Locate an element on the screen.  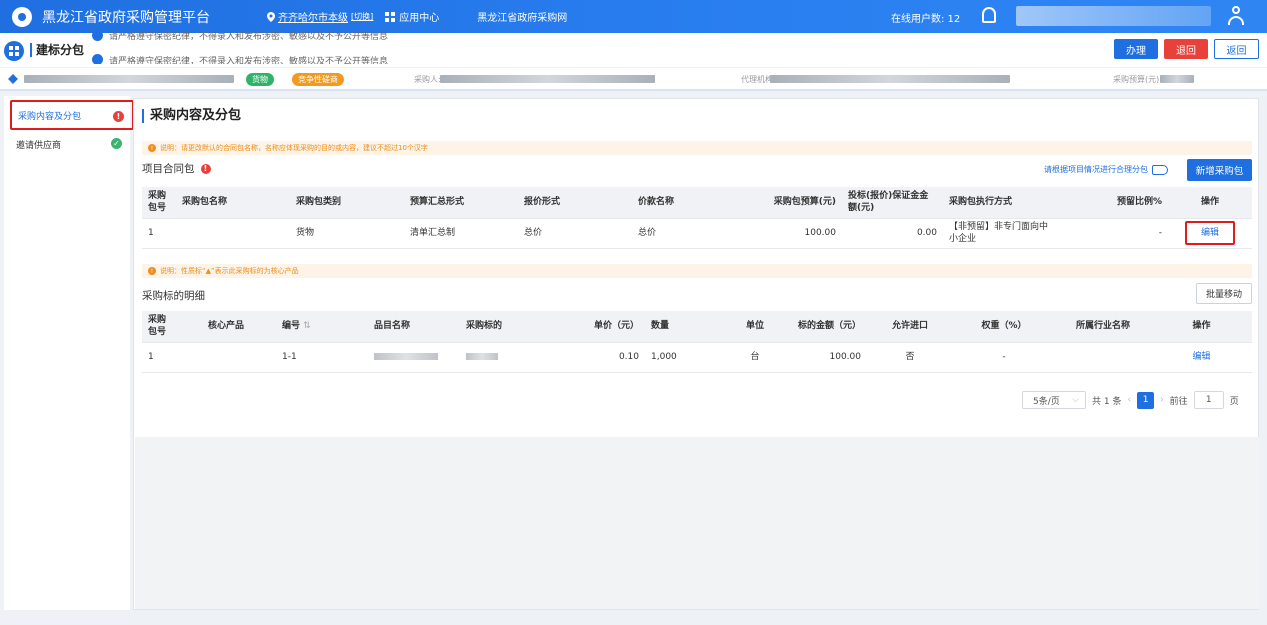
current-page-button: 1 is located at coordinates (1146, 400).